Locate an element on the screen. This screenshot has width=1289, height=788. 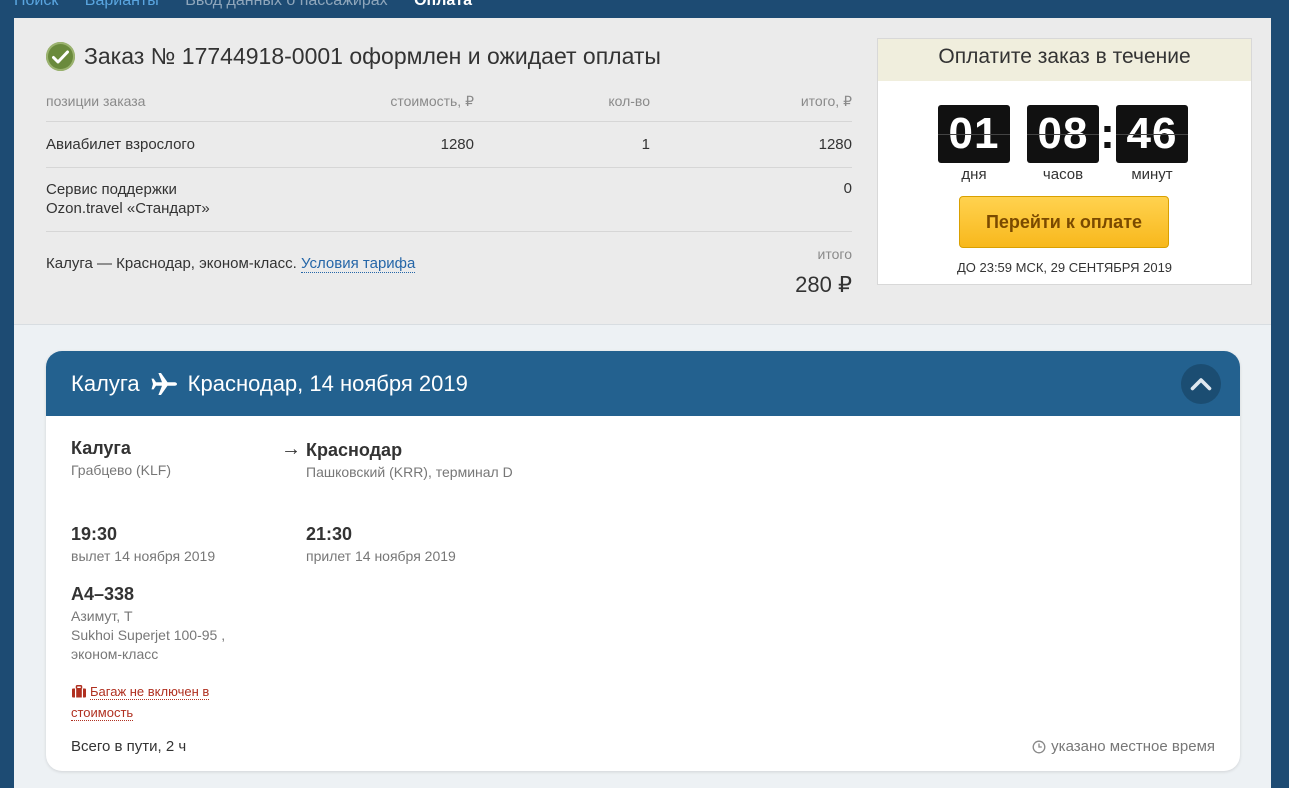
flight-header: Калуга Краснодар, 14 ноября 2019 is located at coordinates (643, 383).